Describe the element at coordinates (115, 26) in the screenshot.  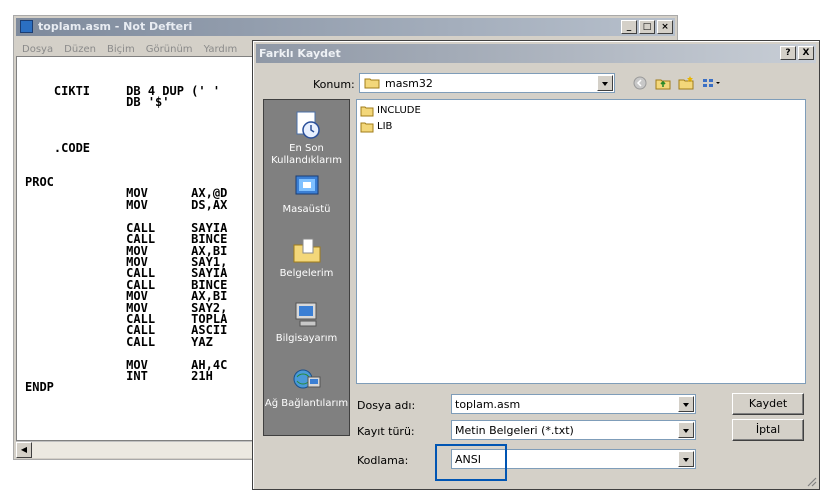
I see `notepad-title: toplam.asm - Not Defteri` at that location.